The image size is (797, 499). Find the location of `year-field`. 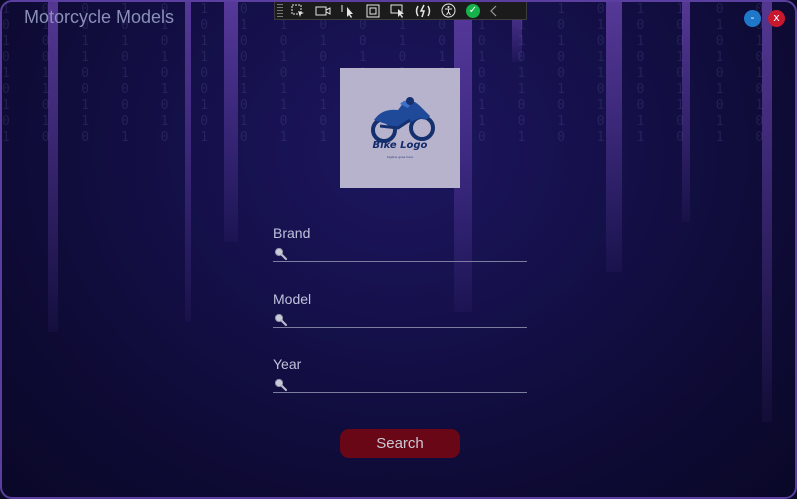

year-field is located at coordinates (400, 384).